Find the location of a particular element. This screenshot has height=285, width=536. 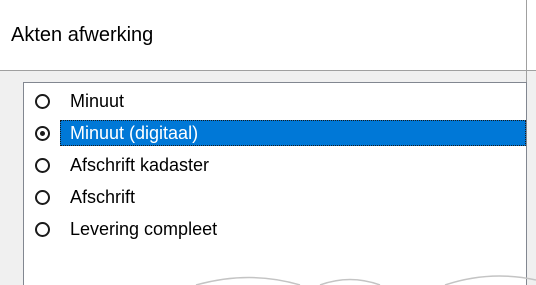

option-afschrift-kadaster: Afschrift kadaster is located at coordinates (275, 165).